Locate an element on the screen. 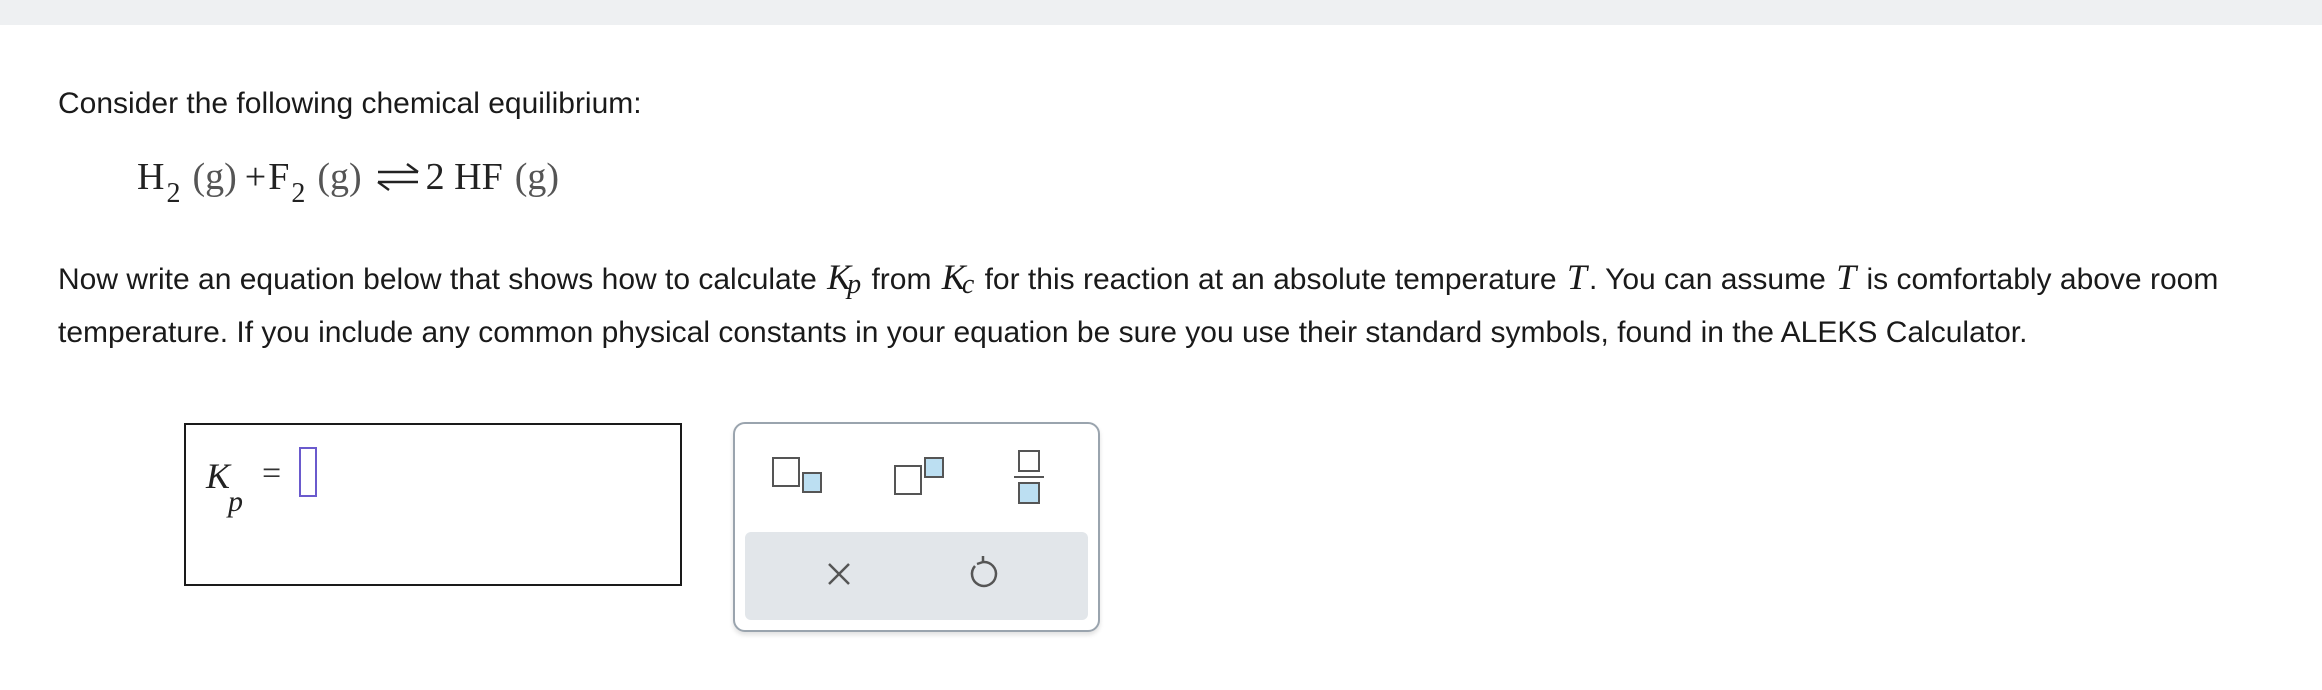 The image size is (2322, 690). answer-equals-sign: = is located at coordinates (272, 473).